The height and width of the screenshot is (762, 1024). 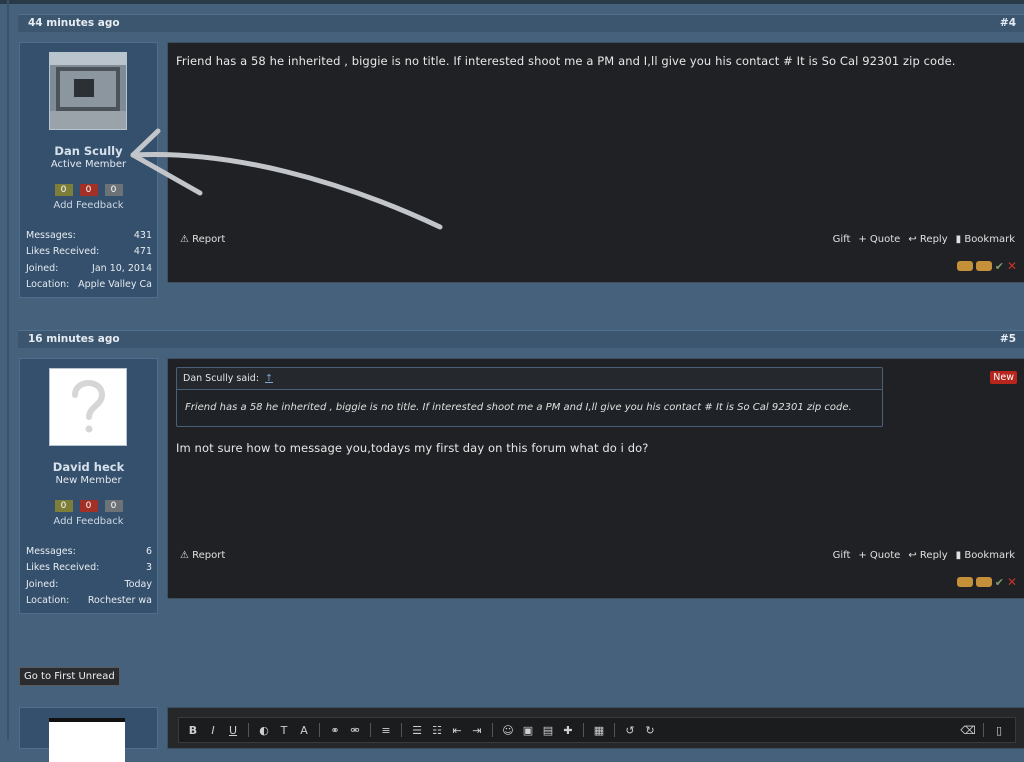 I want to click on go-to-first-unread-button: Go to First Unread, so click(x=69, y=676).